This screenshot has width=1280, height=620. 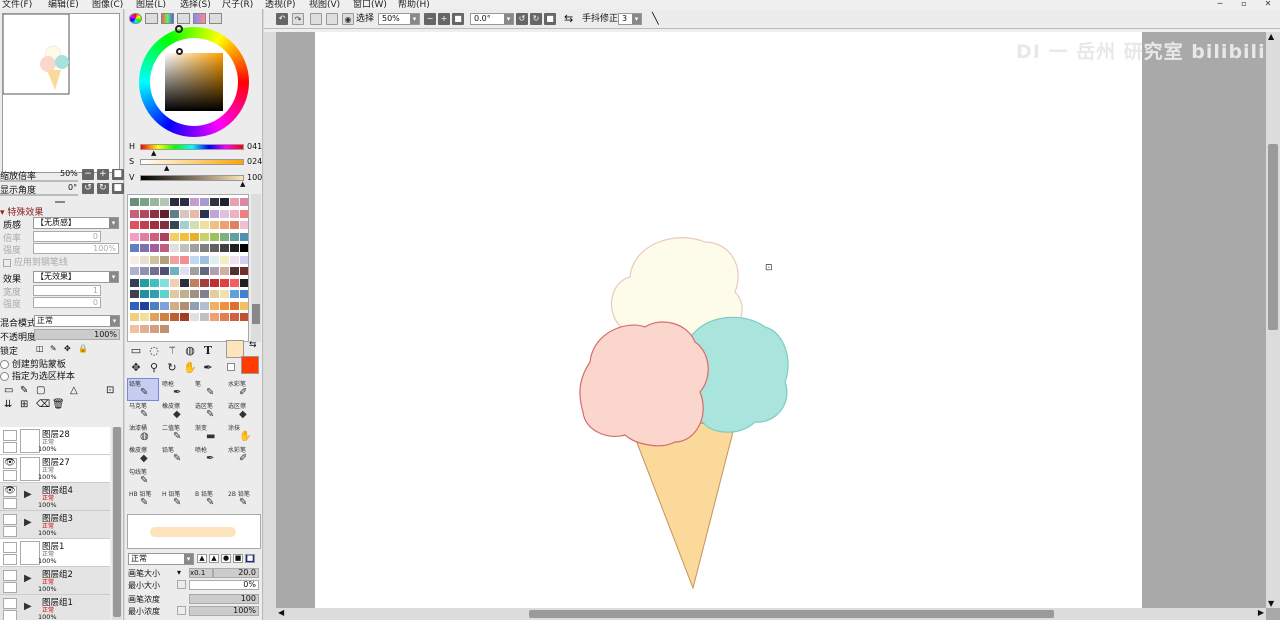 What do you see at coordinates (10, 547) in the screenshot?
I see `layer-visibility-toggle` at bounding box center [10, 547].